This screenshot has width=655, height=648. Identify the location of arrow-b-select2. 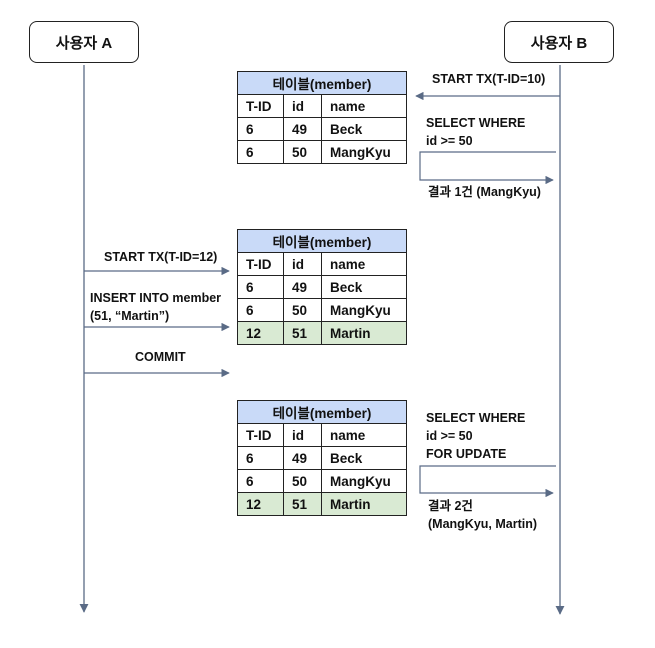
(487, 481).